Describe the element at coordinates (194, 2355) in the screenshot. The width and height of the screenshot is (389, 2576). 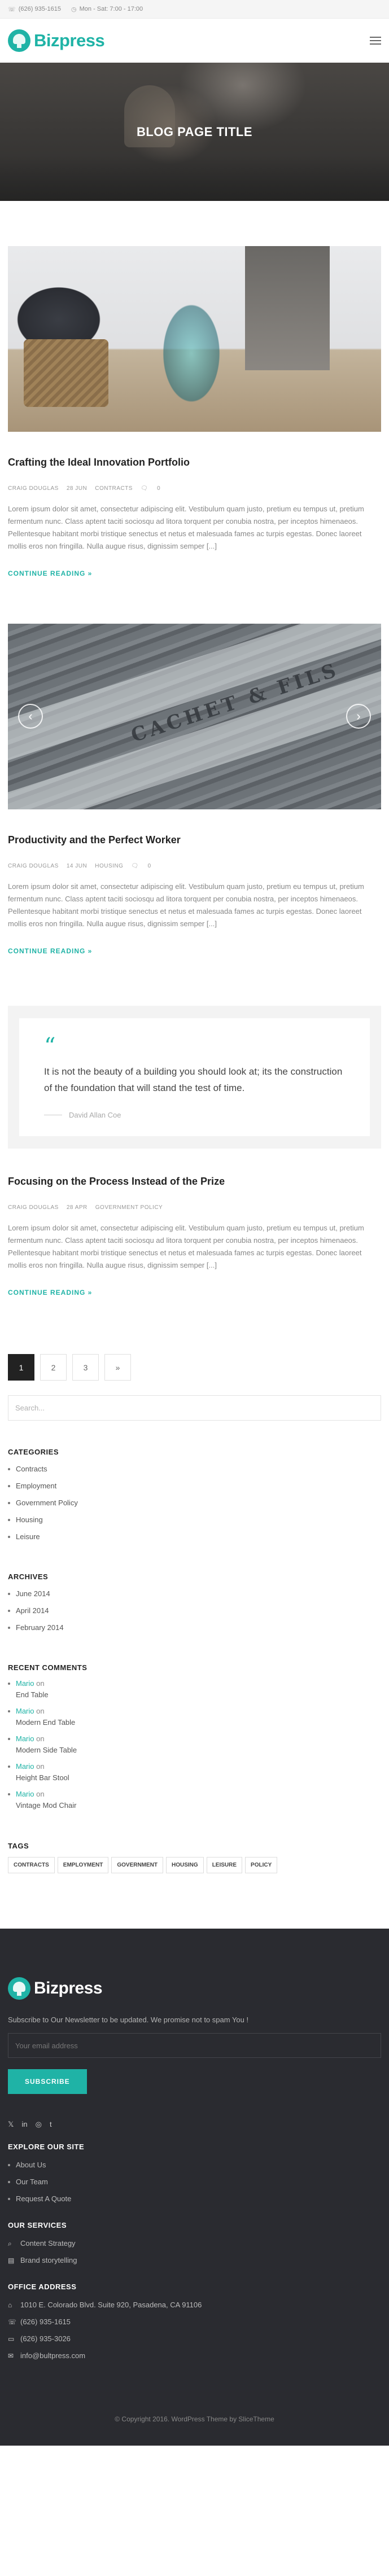
I see `office-email: ✉ info@bultpress.com` at that location.